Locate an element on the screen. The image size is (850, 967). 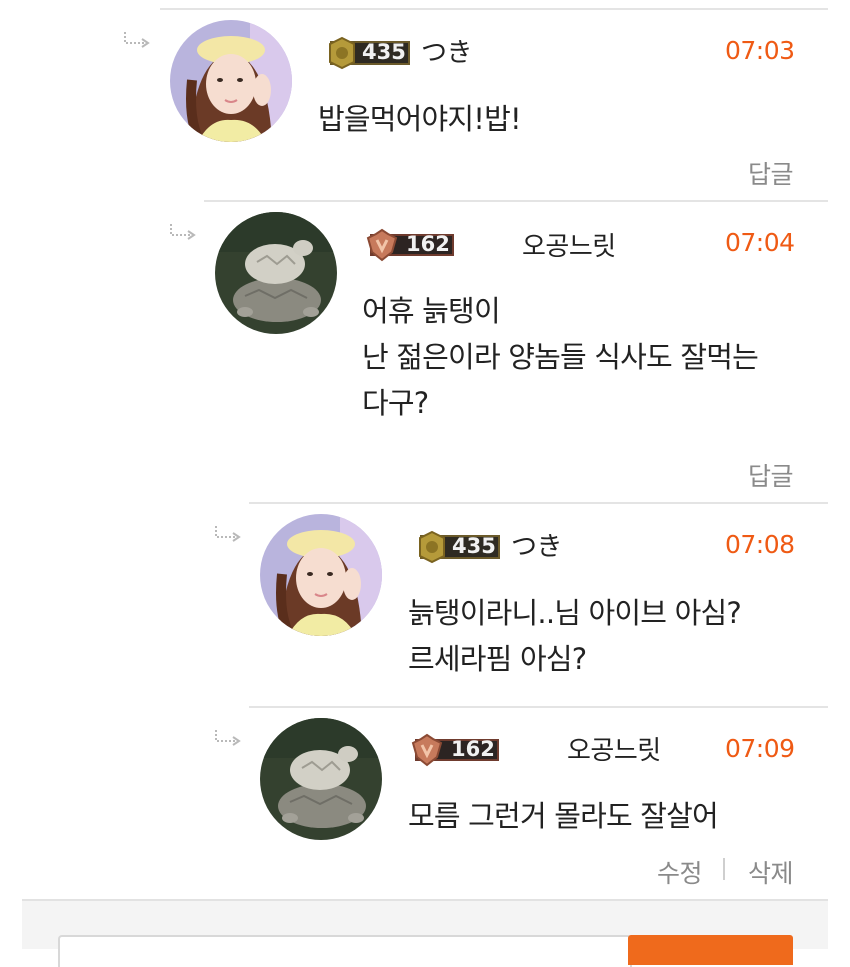
comment-input is located at coordinates (345, 951).